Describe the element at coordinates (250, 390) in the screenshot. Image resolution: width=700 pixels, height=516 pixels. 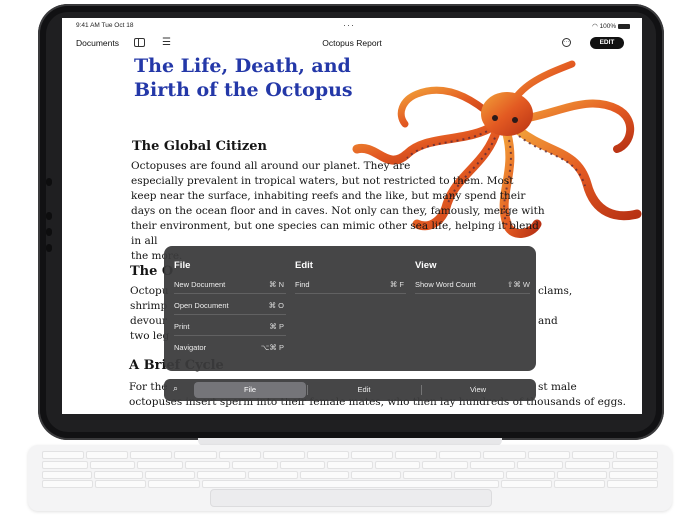
I see `tab-file: File` at that location.